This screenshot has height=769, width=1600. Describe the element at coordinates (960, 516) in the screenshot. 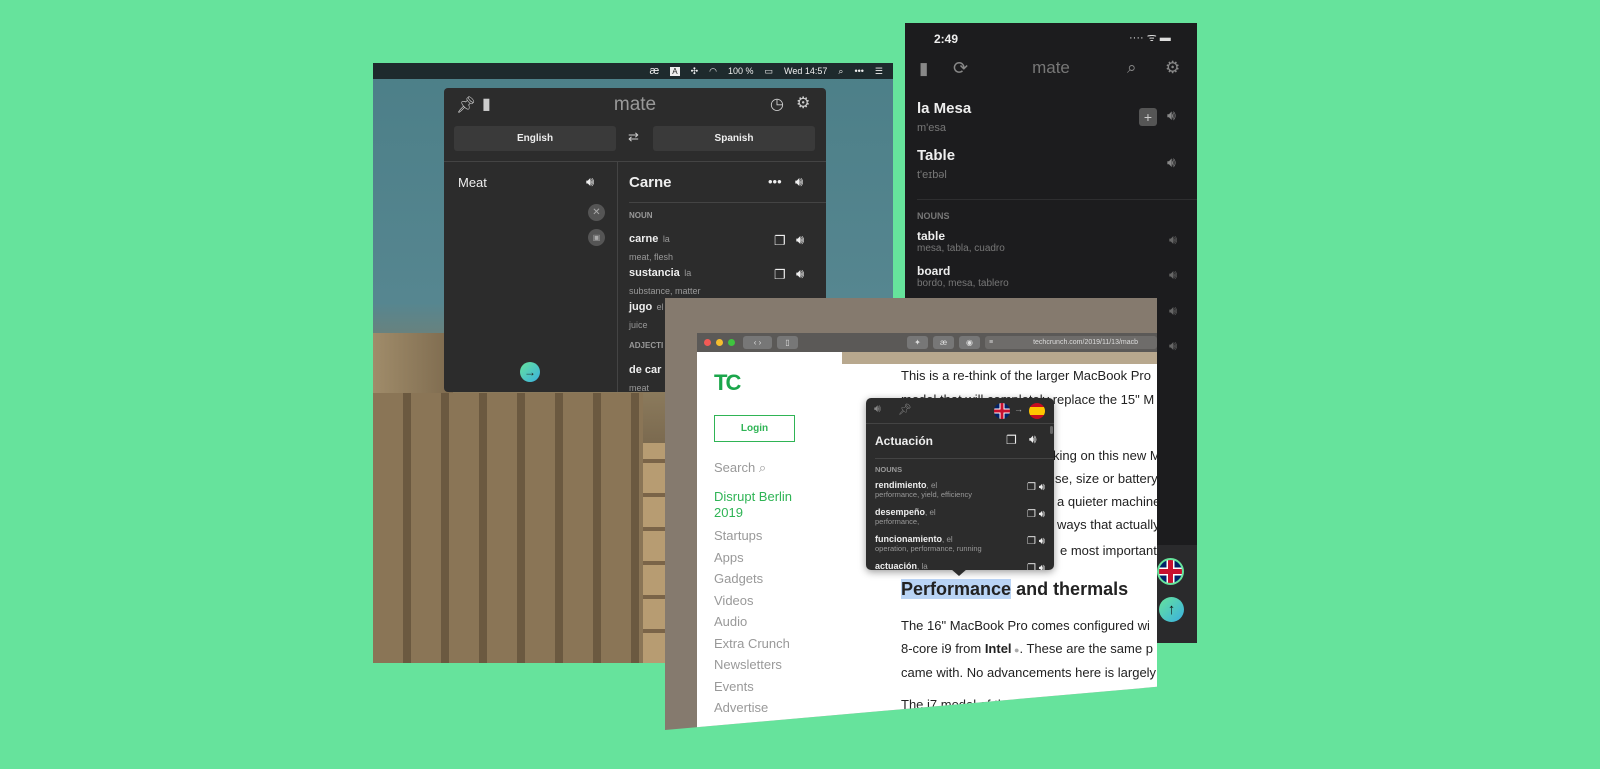

I see `list-item: desempeño, el performance, ❐ 🔊︎` at that location.